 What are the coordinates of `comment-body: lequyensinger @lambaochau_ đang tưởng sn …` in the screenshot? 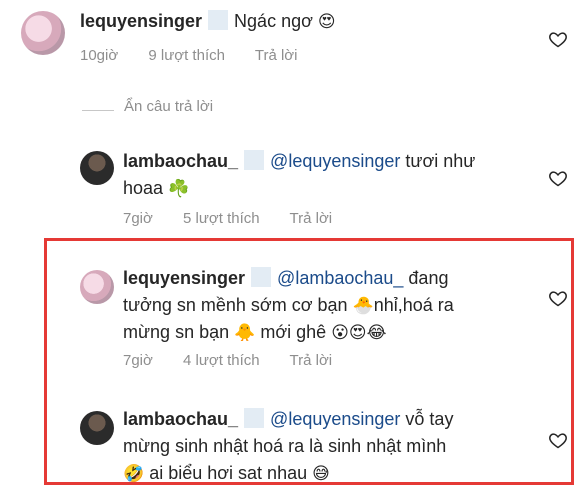 It's located at (333, 305).